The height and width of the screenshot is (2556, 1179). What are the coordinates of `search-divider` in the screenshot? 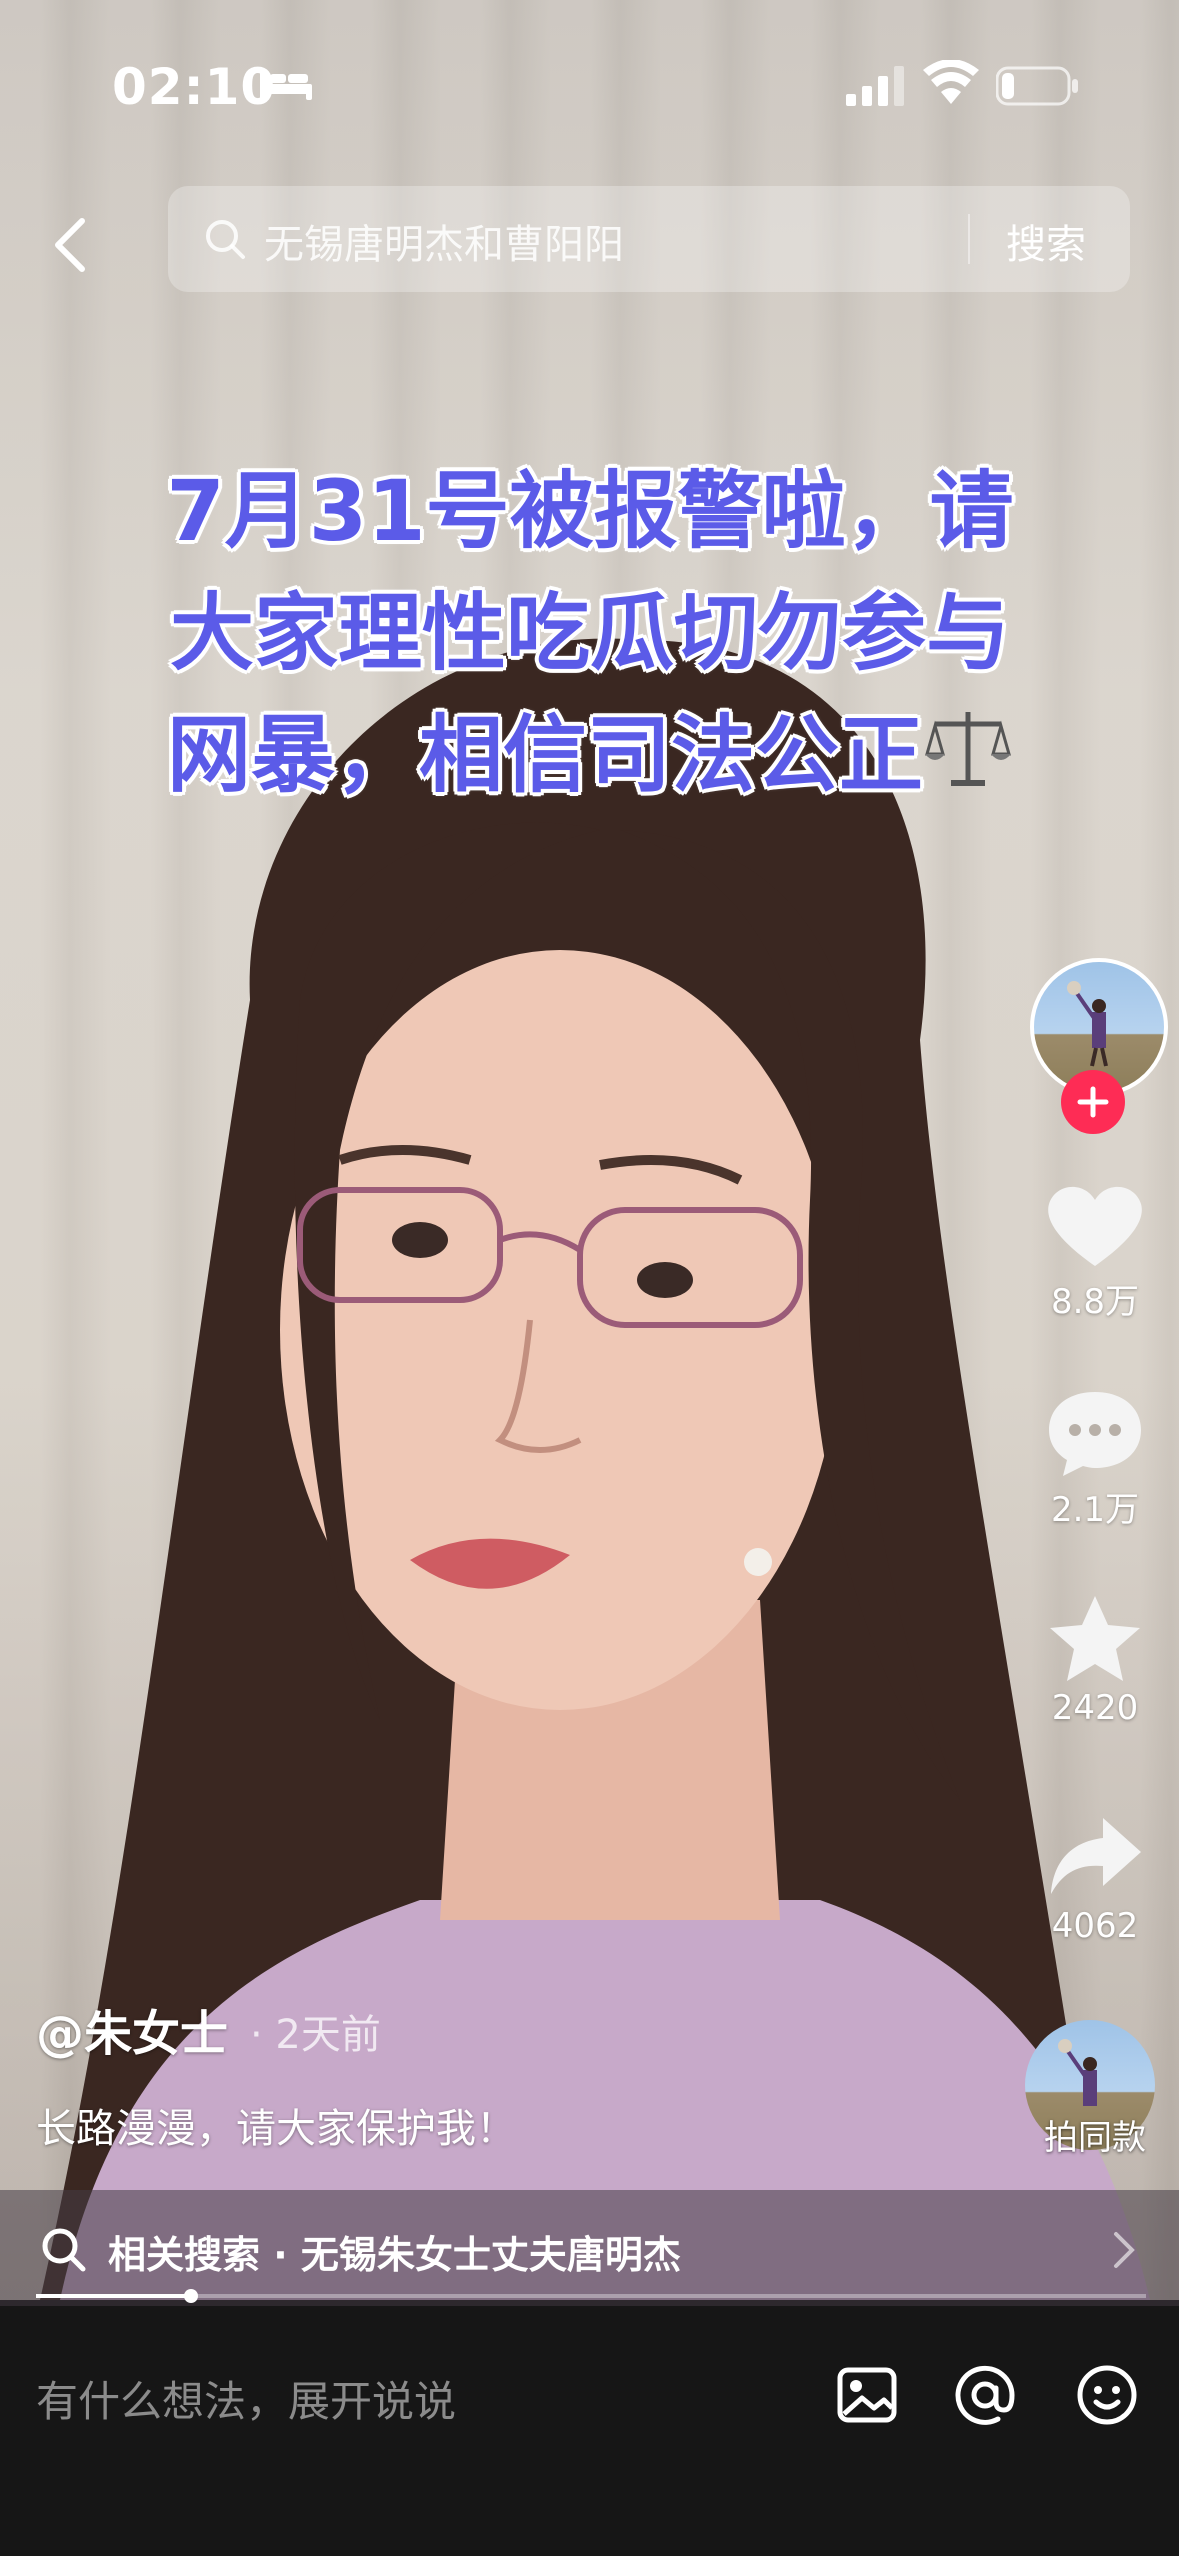 It's located at (969, 239).